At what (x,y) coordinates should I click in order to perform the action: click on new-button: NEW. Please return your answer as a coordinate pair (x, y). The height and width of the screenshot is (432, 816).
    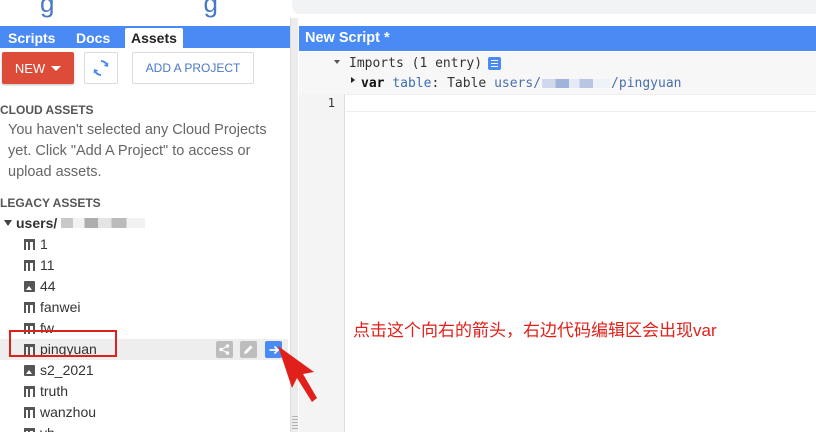
    Looking at the image, I should click on (38, 68).